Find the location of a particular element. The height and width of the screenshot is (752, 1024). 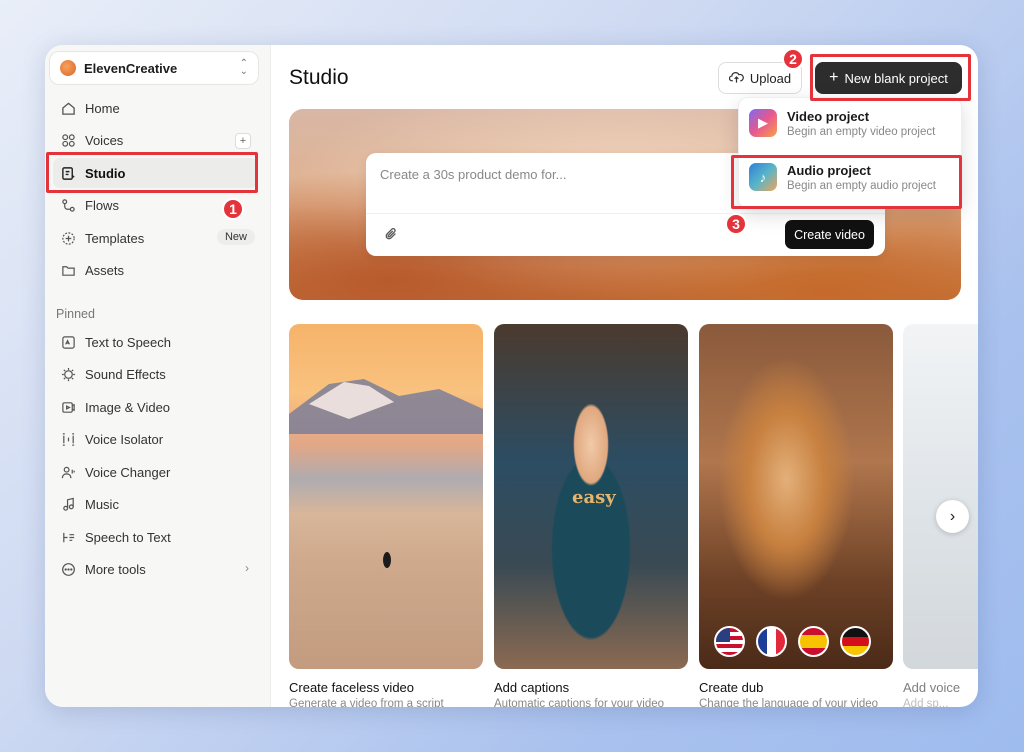

sidebar-item-label: Home is located at coordinates (102, 108).